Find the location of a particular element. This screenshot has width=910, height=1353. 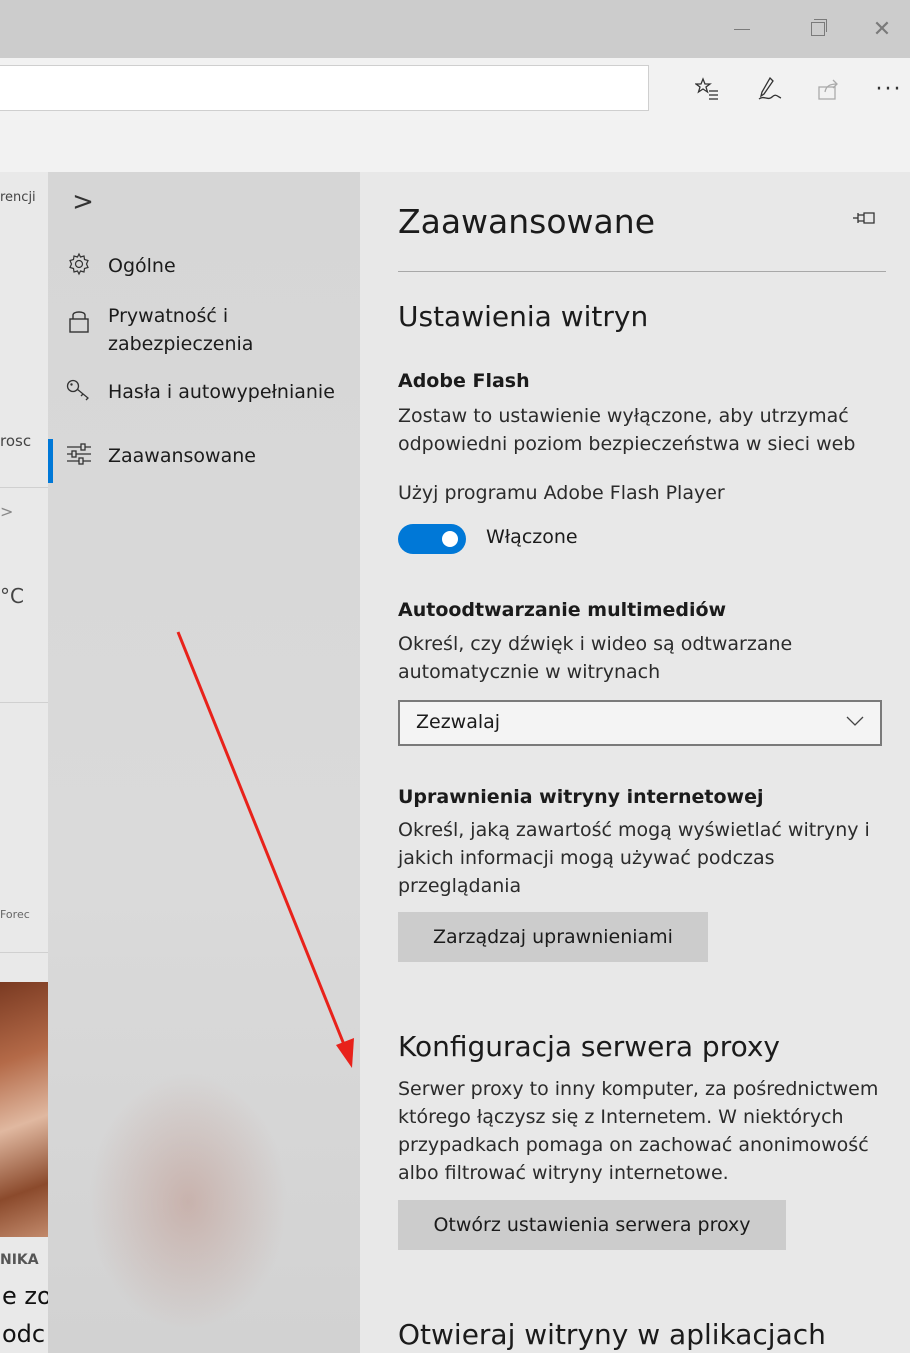

bg-text-fragment: NIKA is located at coordinates (19, 1260).